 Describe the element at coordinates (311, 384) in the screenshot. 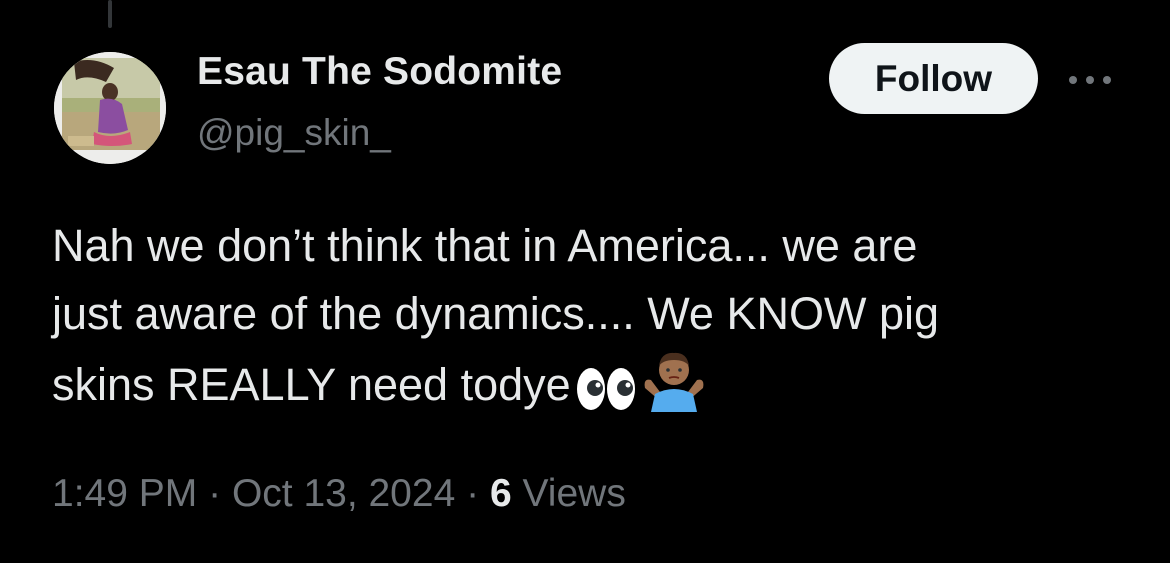

I see `tweet-text-segment: skins REALLY need todye` at that location.